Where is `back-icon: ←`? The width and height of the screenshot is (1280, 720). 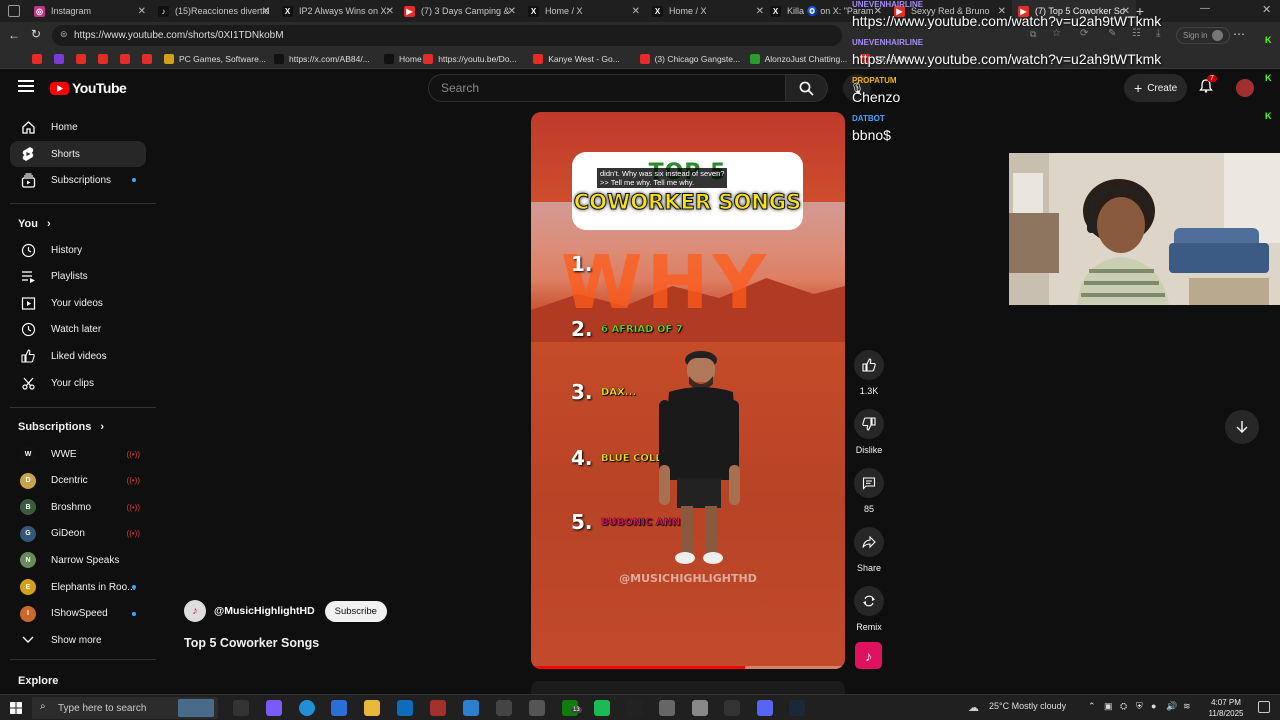 back-icon: ← is located at coordinates (14, 35).